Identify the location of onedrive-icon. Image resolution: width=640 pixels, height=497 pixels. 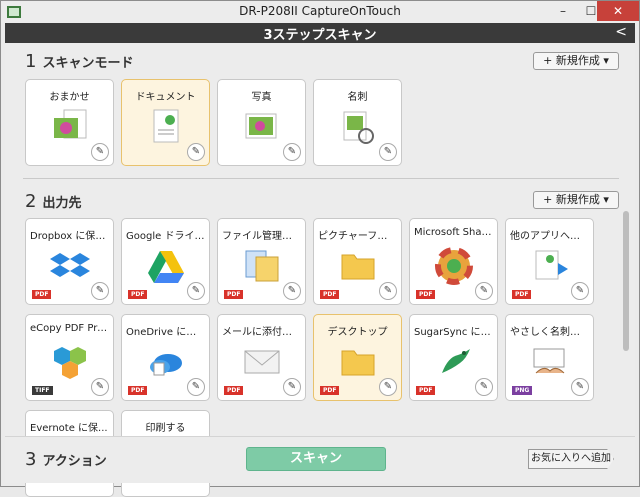
(166, 365).